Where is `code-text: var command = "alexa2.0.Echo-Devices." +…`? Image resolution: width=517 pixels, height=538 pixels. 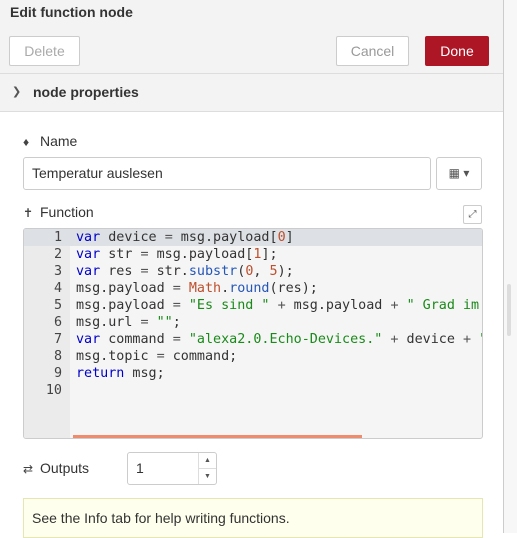 code-text: var command = "alexa2.0.Echo-Devices." +… is located at coordinates (279, 339).